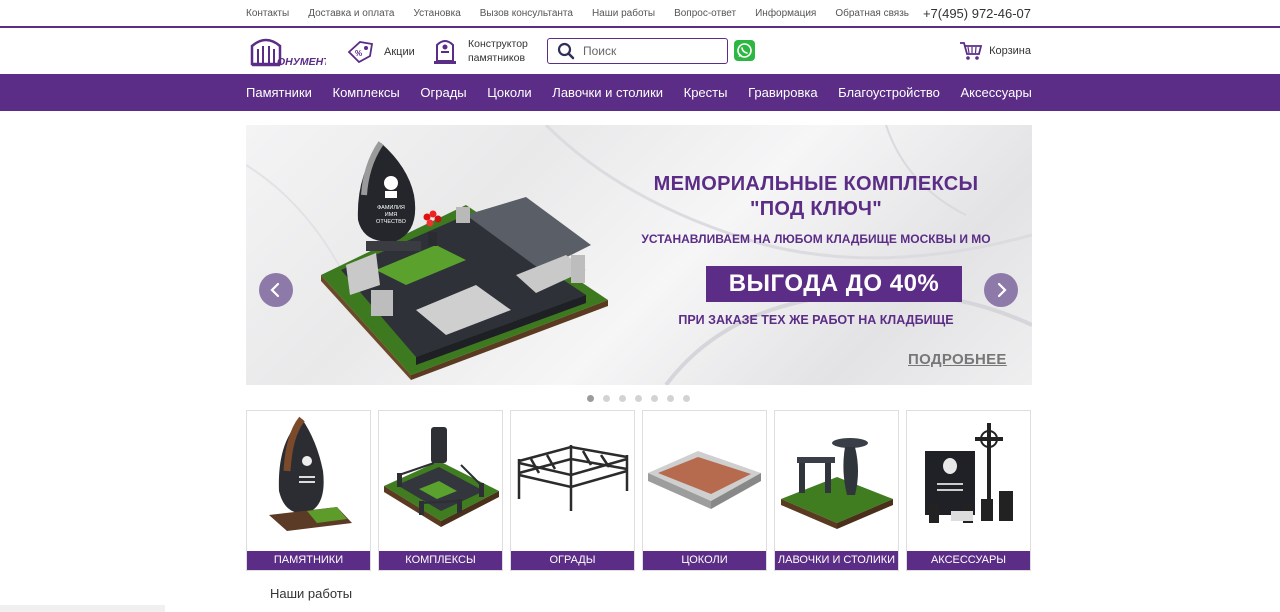 The width and height of the screenshot is (1280, 612). I want to click on logo-icon: ОНУМЕНТ, so click(290, 53).